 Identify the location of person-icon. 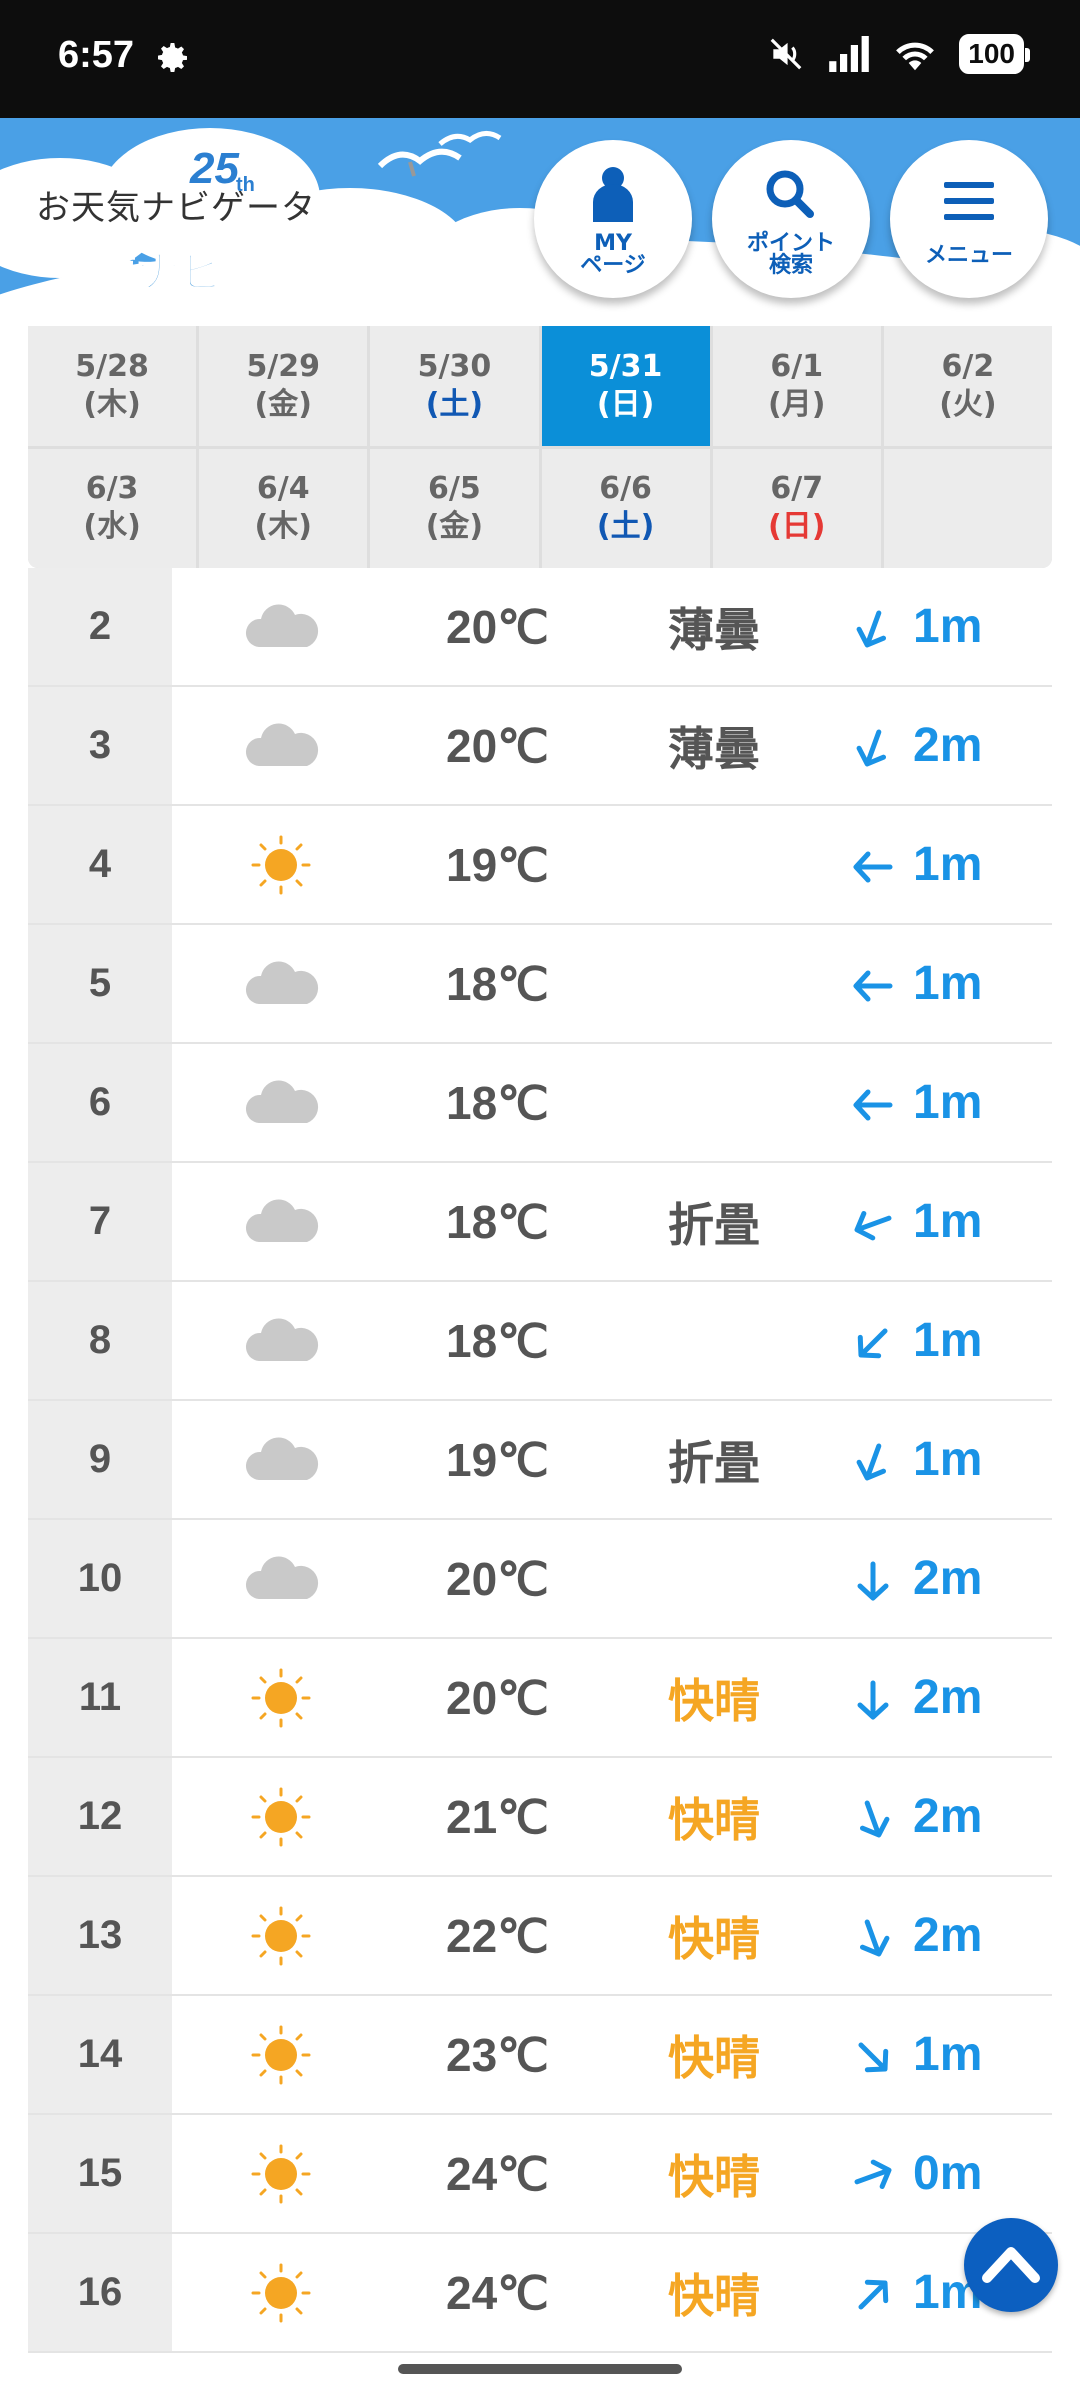
(613, 194).